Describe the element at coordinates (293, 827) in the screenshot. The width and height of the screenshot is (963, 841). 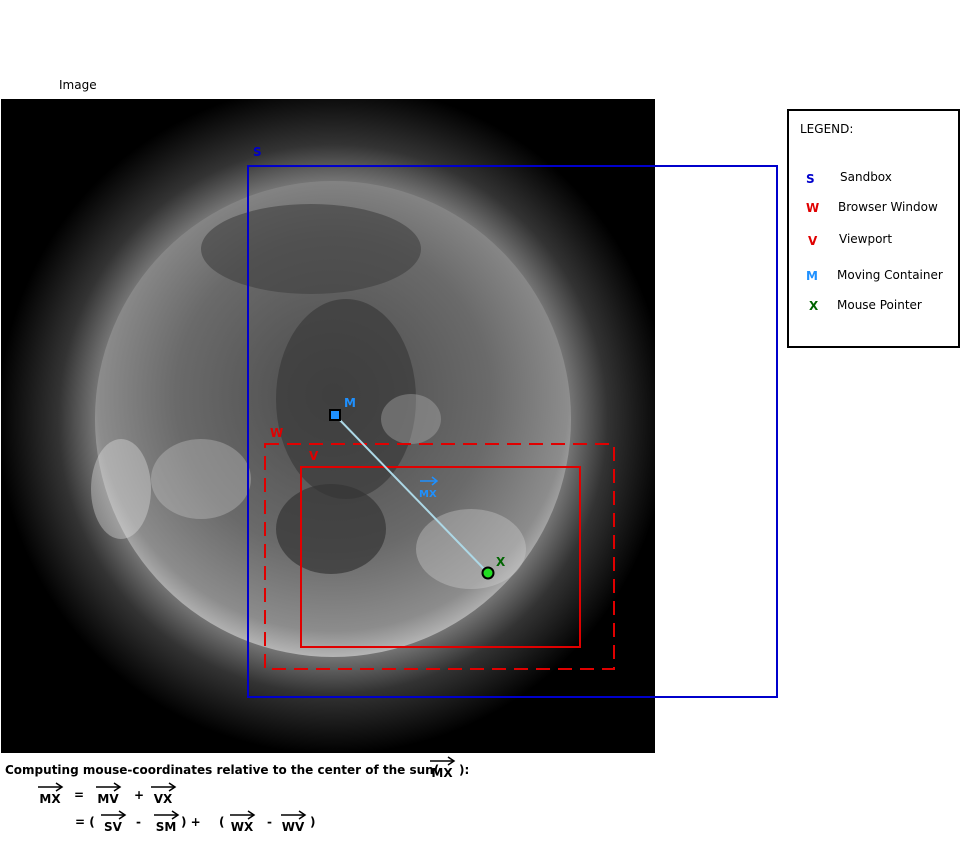
I see `formula-line2-d-label: WV` at that location.